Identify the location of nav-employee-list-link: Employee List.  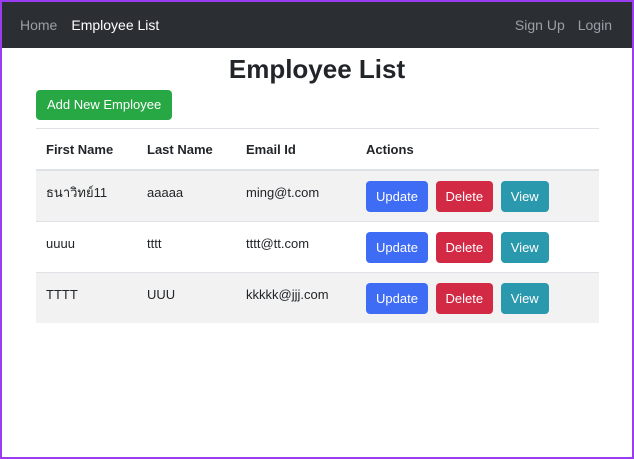
(115, 25).